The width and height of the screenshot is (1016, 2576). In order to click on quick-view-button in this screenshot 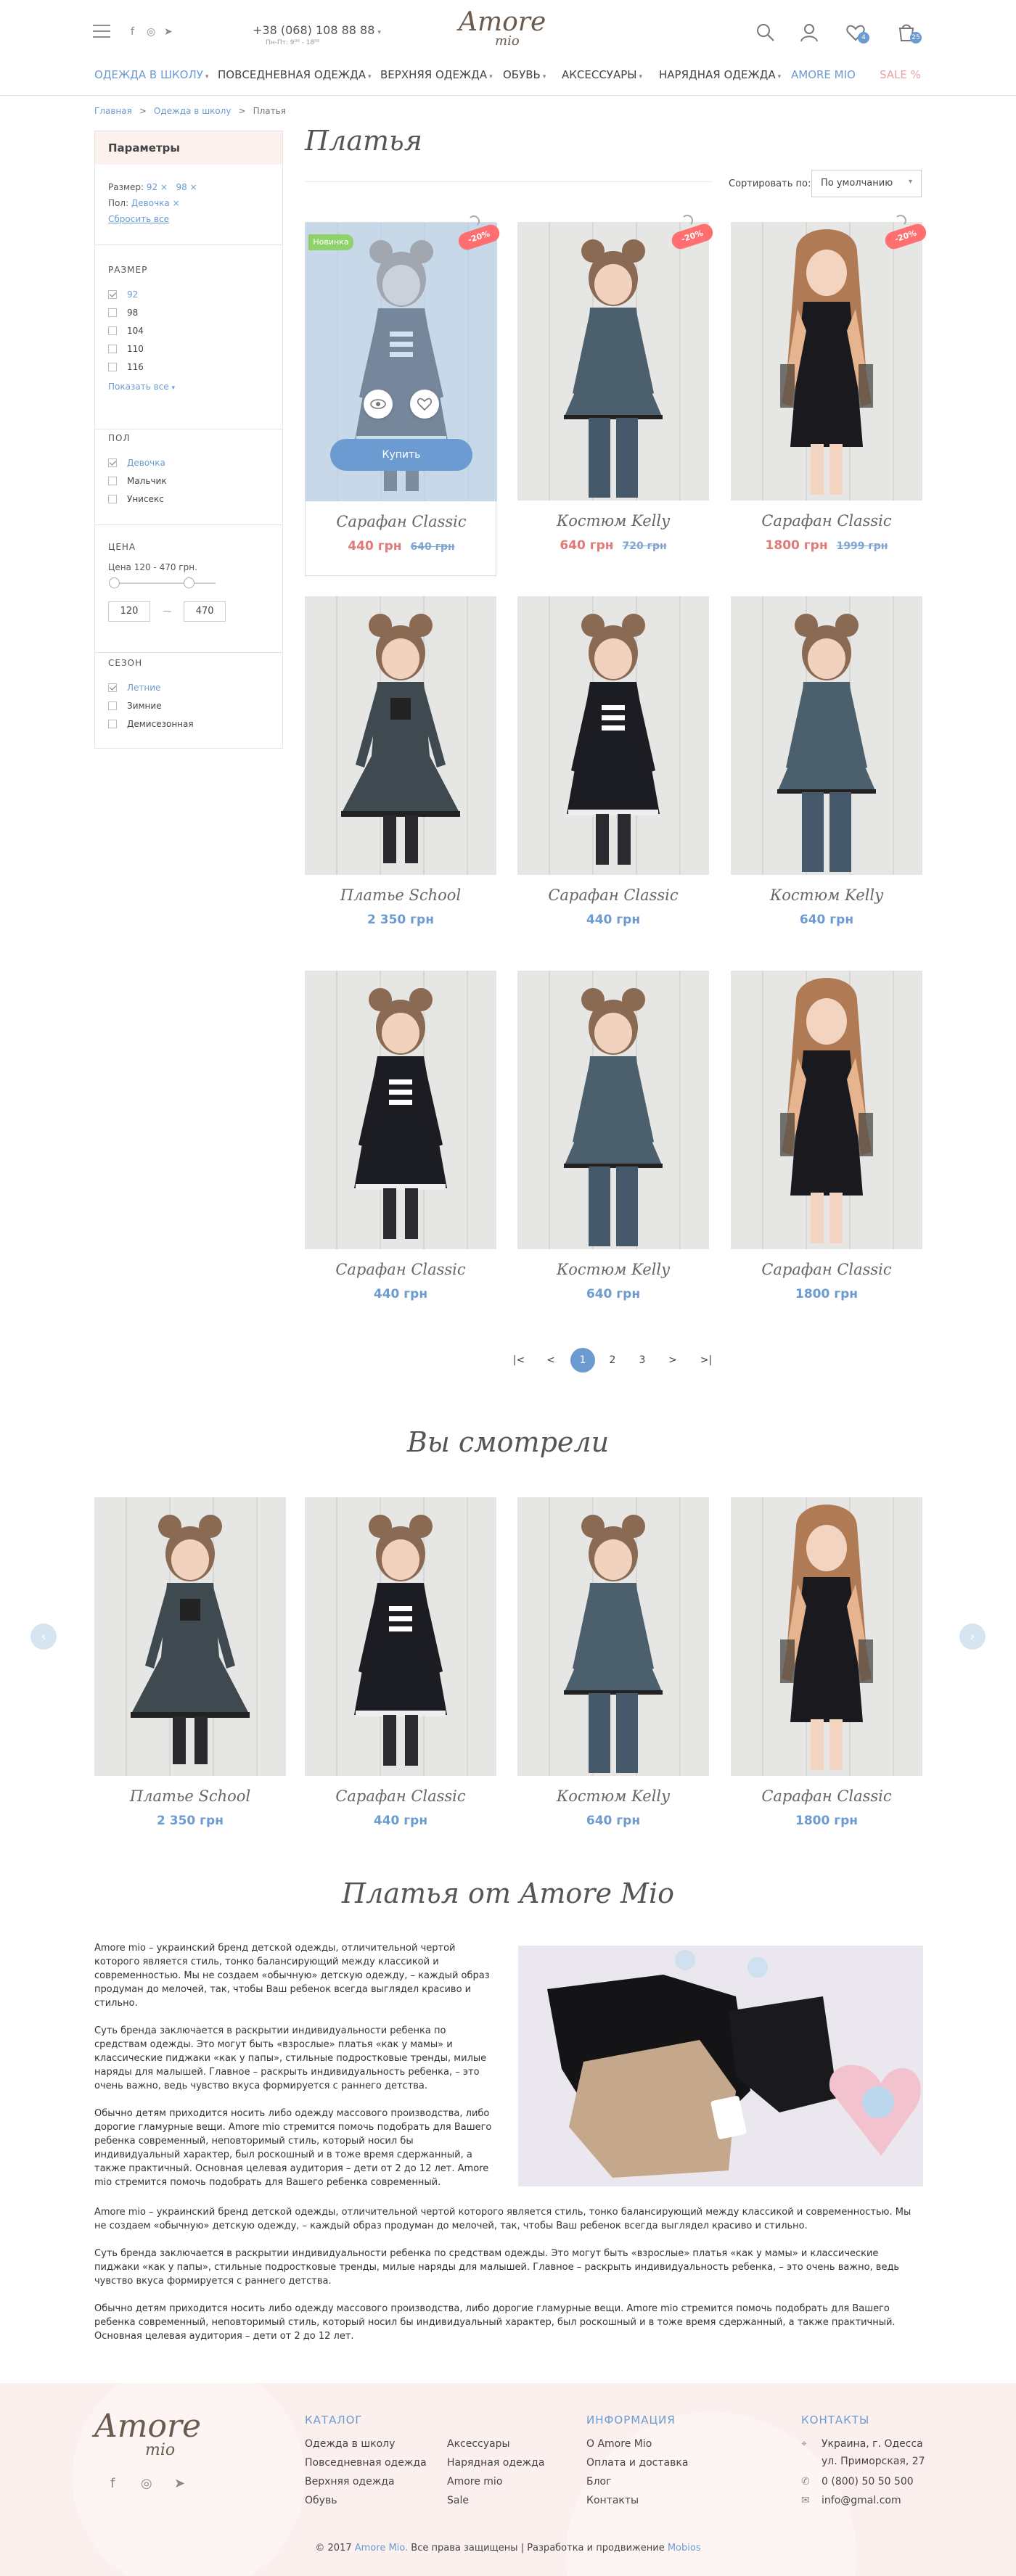, I will do `click(378, 404)`.